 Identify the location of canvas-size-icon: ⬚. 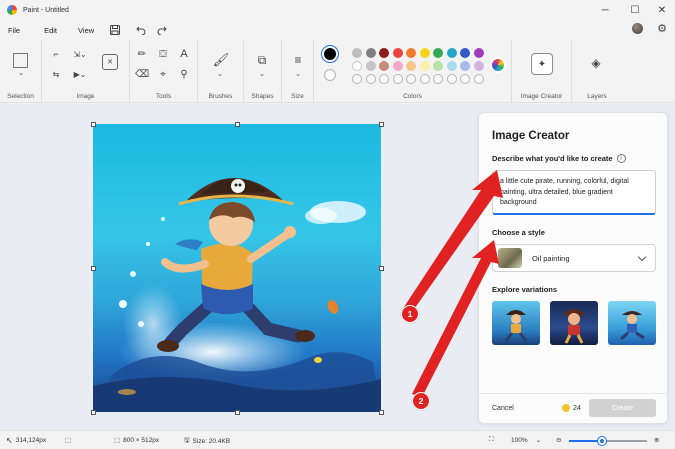
(117, 440).